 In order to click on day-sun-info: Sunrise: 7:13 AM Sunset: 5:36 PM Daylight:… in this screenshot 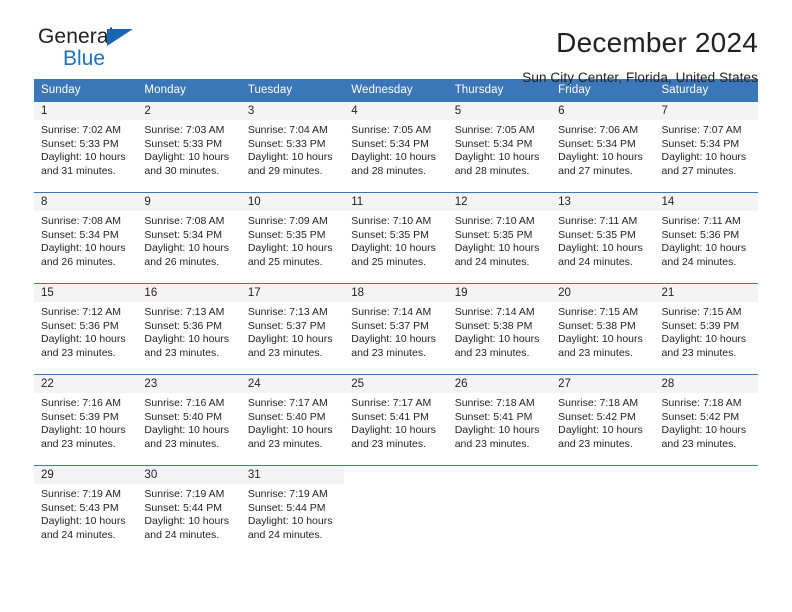, I will do `click(188, 331)`.